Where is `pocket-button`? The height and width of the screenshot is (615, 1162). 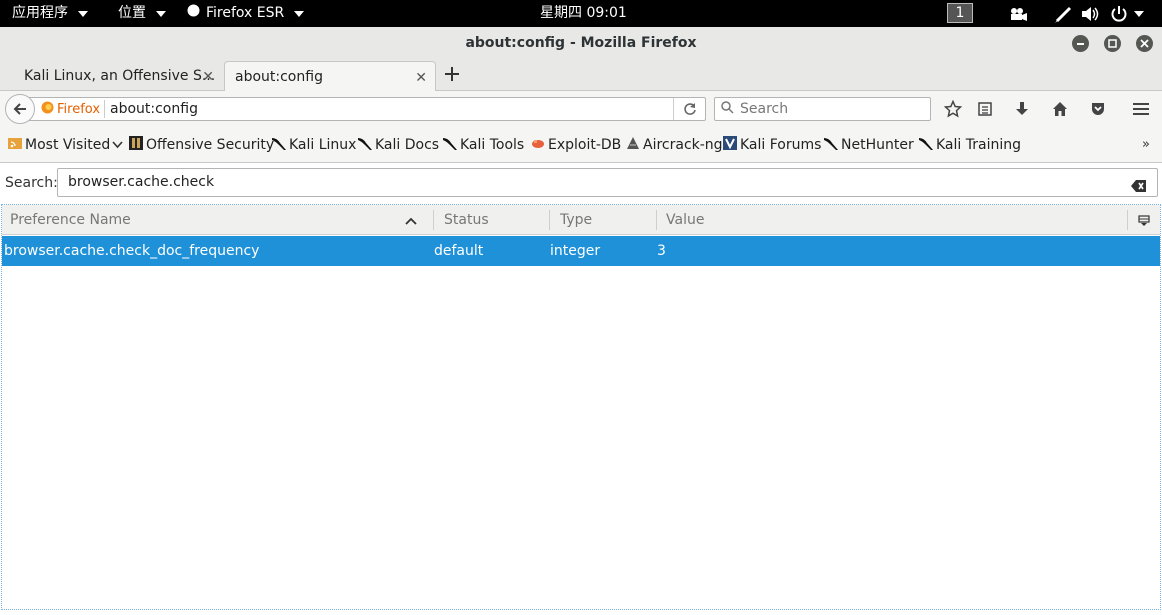 pocket-button is located at coordinates (1098, 109).